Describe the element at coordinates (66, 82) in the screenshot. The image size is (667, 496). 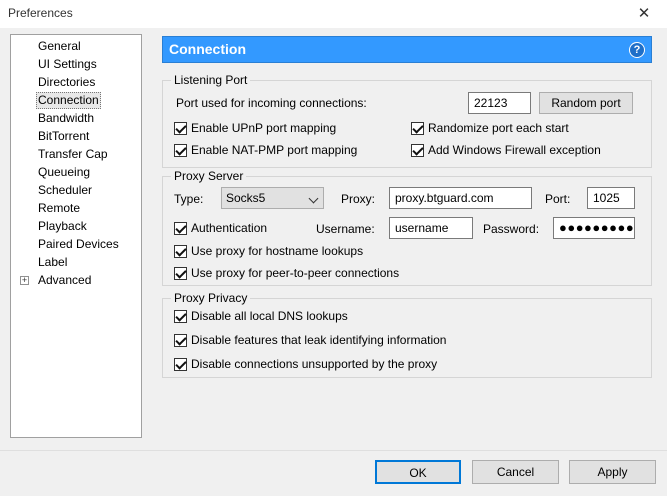
I see `tree-item-directories: Directories` at that location.